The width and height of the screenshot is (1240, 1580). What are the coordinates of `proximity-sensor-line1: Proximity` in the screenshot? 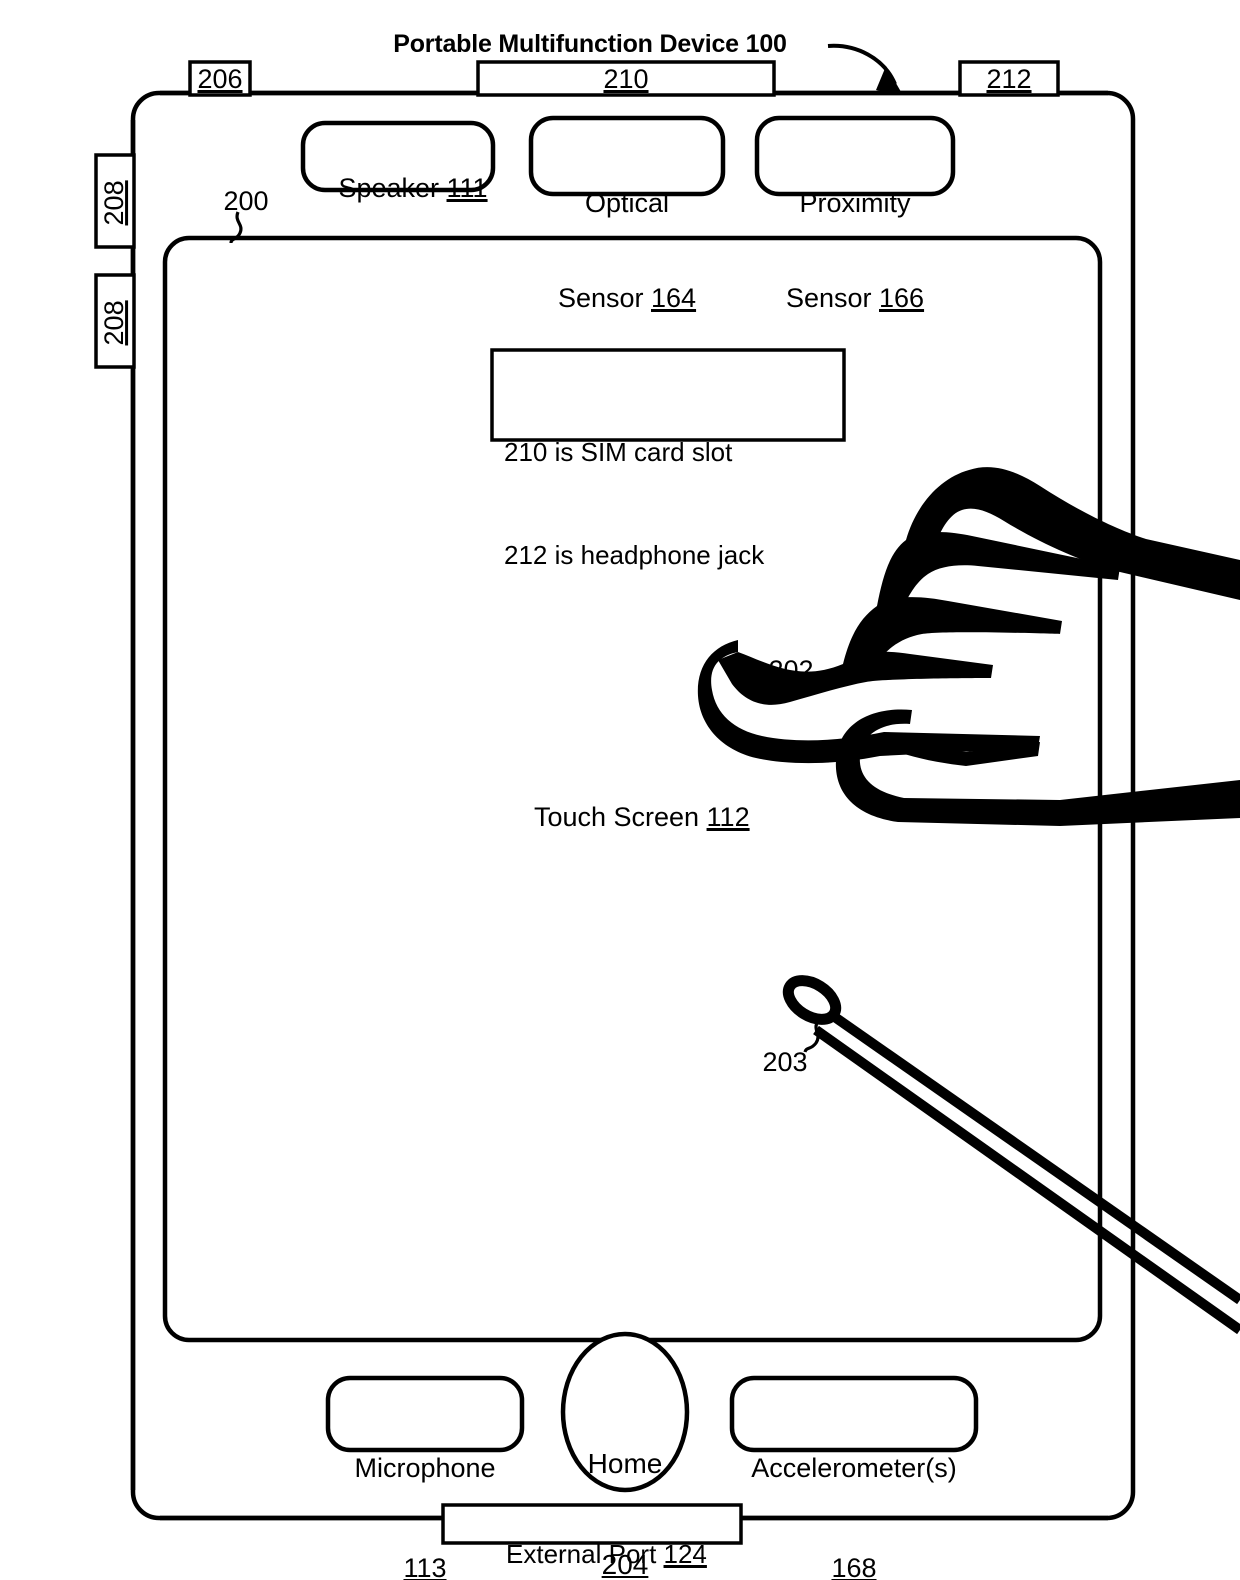 It's located at (855, 202).